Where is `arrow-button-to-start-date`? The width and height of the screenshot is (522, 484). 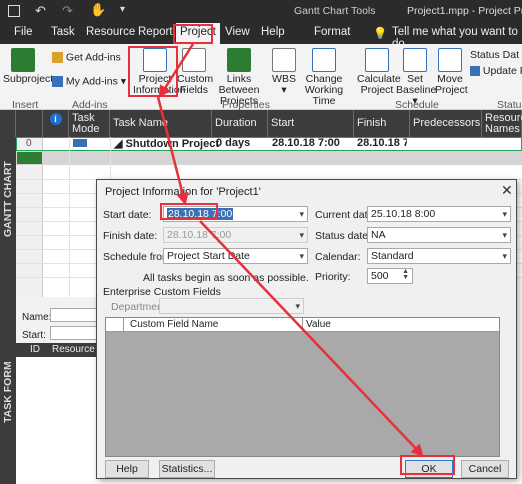
arrow-button-to-start-date is located at coordinates (172, 151).